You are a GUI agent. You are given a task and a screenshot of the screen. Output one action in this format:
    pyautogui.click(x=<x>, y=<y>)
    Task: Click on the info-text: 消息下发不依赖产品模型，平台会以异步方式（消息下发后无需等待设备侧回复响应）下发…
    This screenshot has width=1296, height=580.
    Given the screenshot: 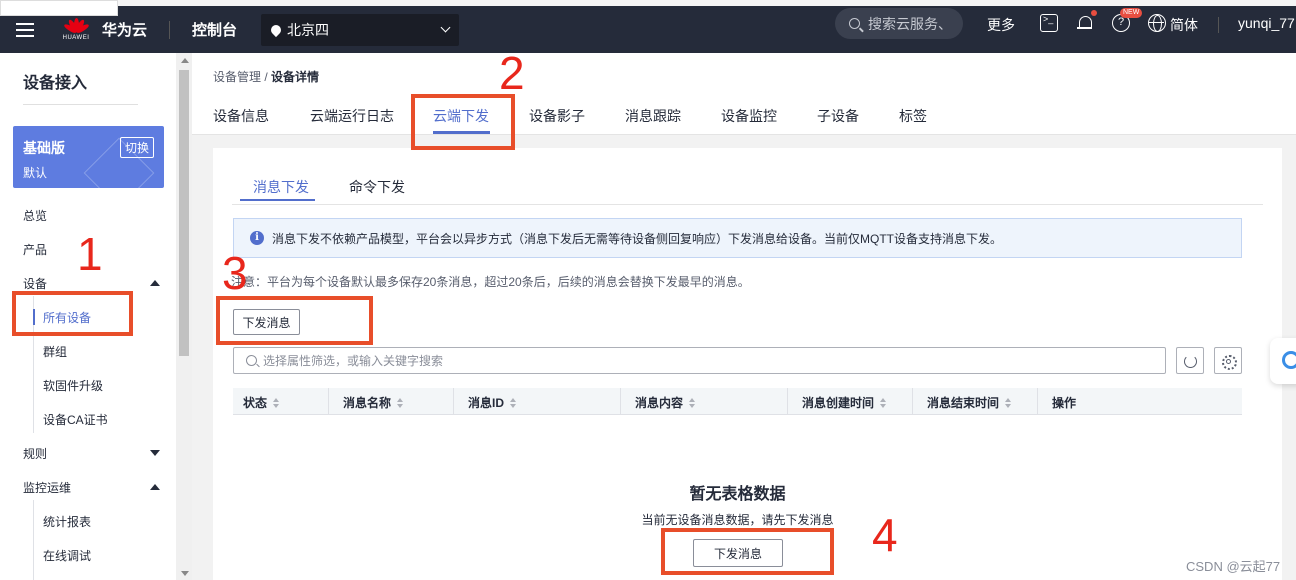 What is the action you would take?
    pyautogui.click(x=637, y=238)
    